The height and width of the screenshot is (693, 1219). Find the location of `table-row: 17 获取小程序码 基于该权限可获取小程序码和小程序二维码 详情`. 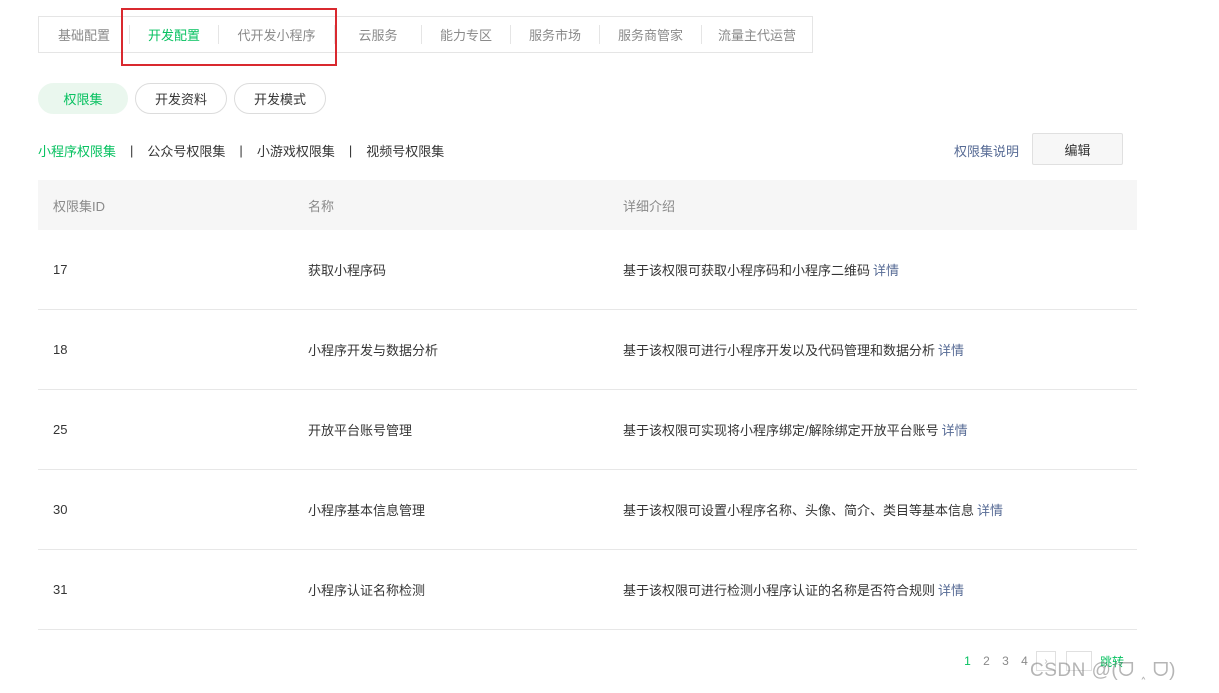

table-row: 17 获取小程序码 基于该权限可获取小程序码和小程序二维码 详情 is located at coordinates (587, 270).